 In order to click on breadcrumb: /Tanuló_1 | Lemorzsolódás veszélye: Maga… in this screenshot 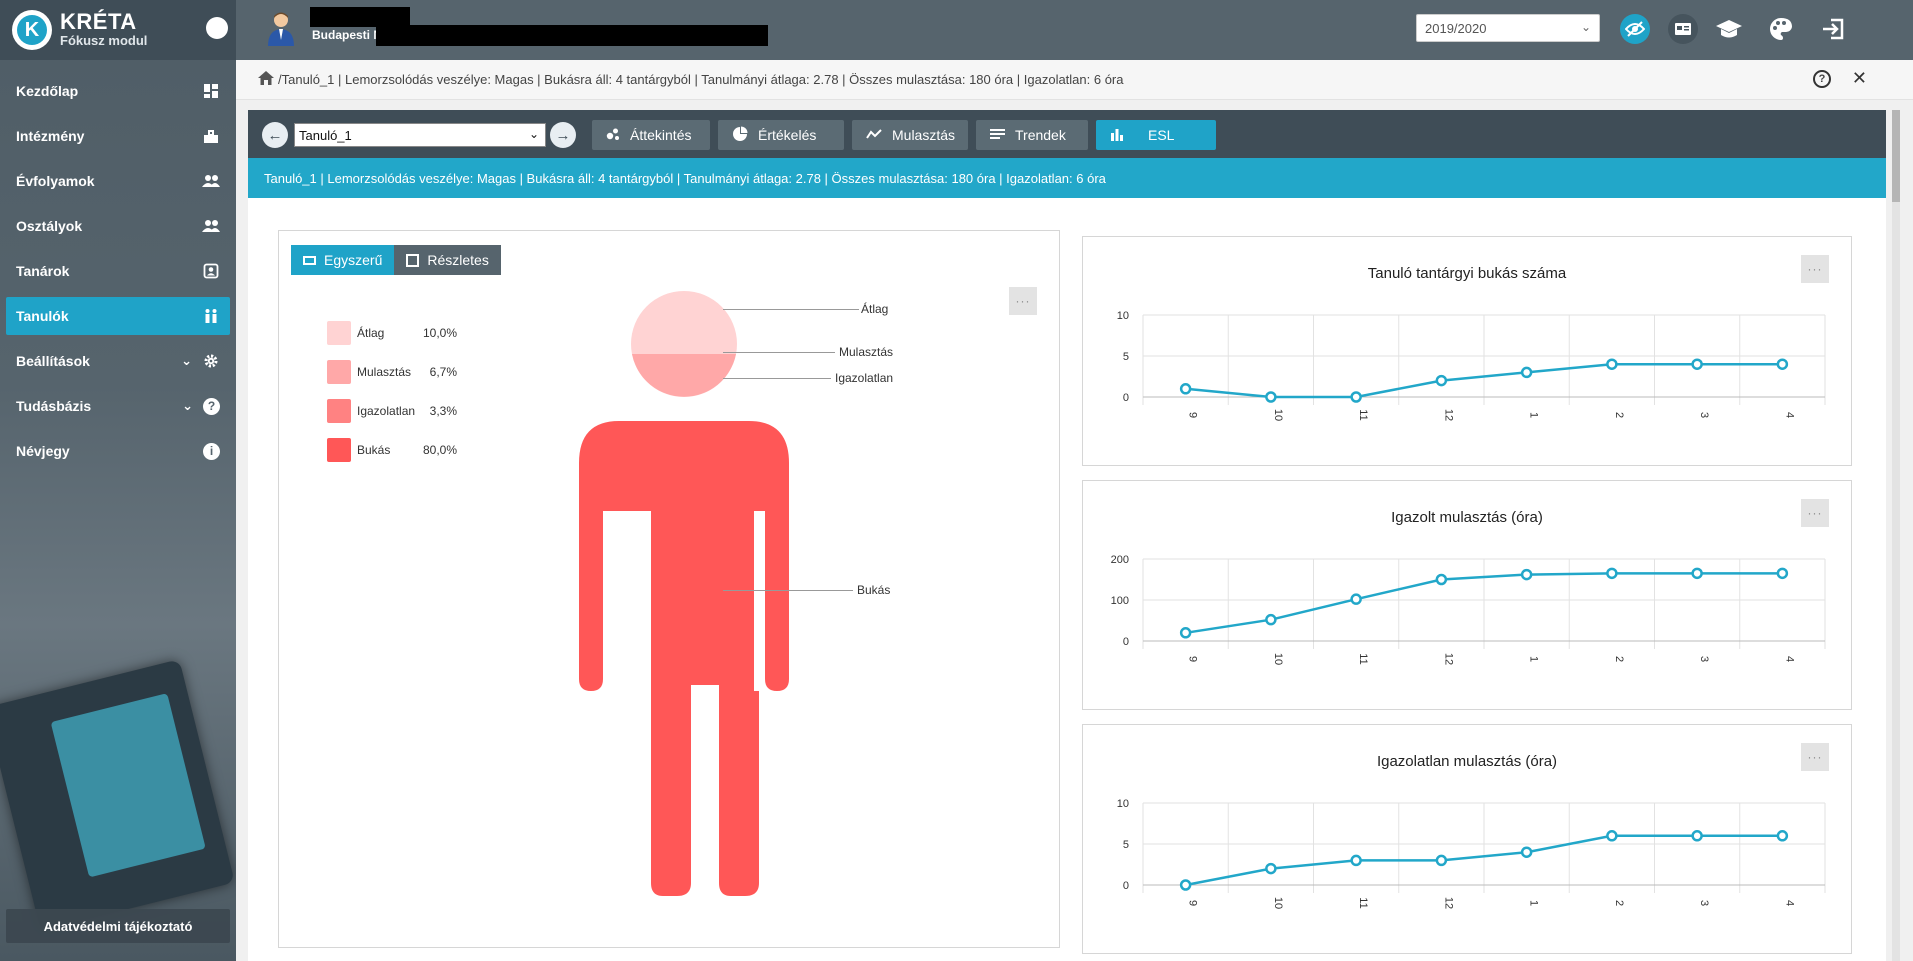, I will do `click(1074, 80)`.